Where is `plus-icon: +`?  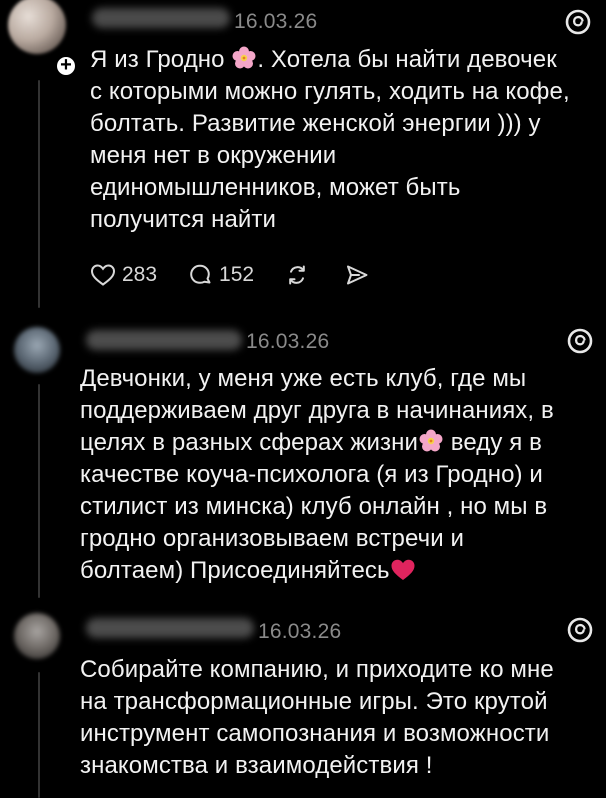 plus-icon: + is located at coordinates (66, 66).